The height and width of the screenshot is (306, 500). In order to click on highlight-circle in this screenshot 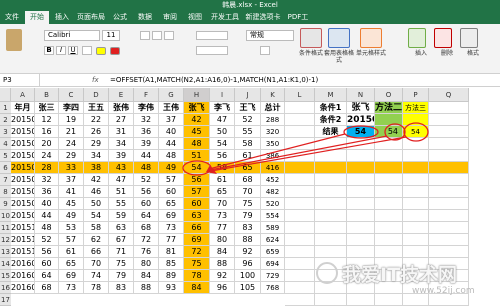, I will do `click(197, 168)`.